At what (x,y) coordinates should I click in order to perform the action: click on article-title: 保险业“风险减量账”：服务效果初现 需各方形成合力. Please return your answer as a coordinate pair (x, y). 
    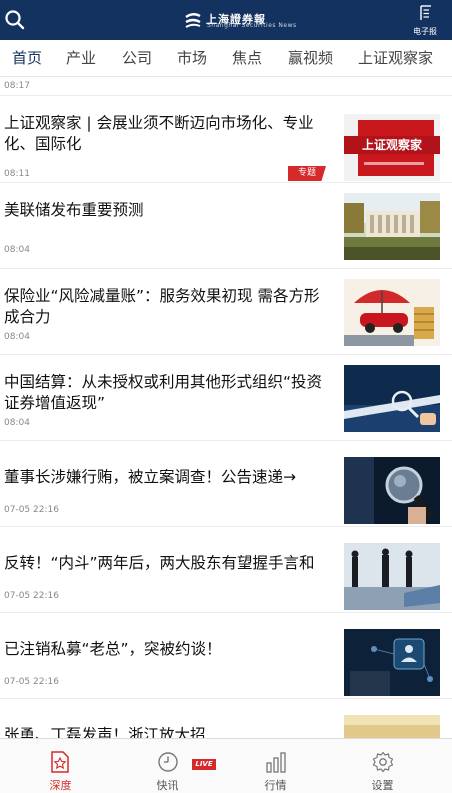
    Looking at the image, I should click on (162, 306).